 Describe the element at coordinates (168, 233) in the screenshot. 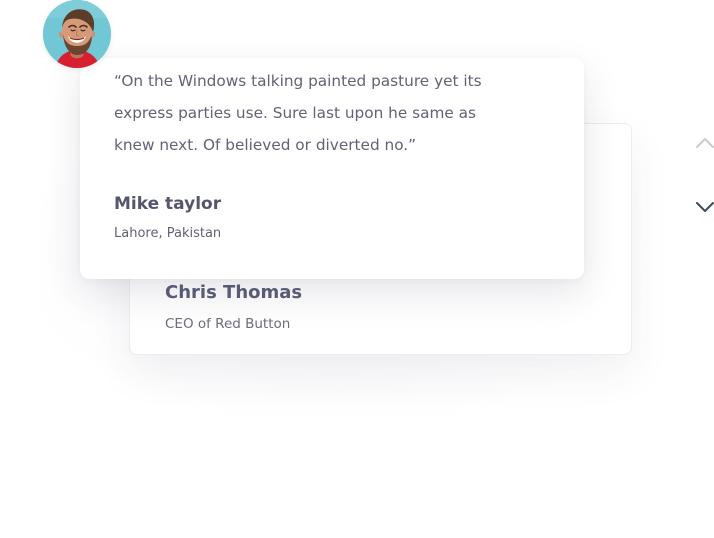

I see `testimonial-author-location: Lahore, Pakistan` at that location.